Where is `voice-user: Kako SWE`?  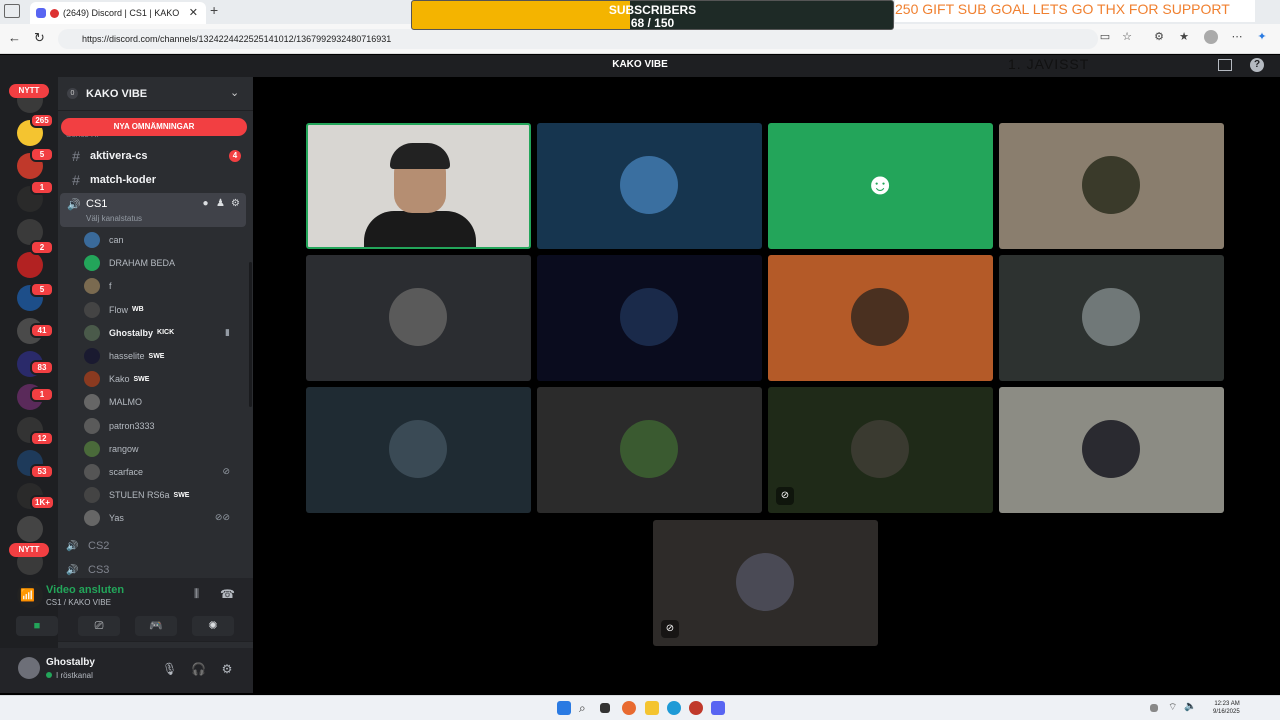
voice-user: Kako SWE is located at coordinates (164, 379).